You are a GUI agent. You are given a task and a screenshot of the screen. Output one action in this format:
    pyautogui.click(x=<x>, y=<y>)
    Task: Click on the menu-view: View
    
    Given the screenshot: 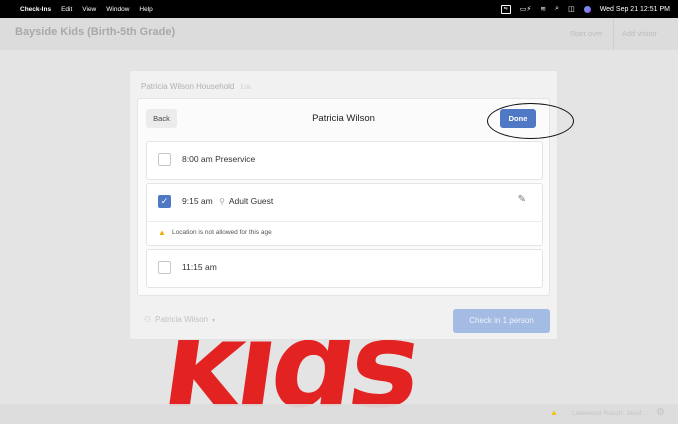 What is the action you would take?
    pyautogui.click(x=89, y=9)
    